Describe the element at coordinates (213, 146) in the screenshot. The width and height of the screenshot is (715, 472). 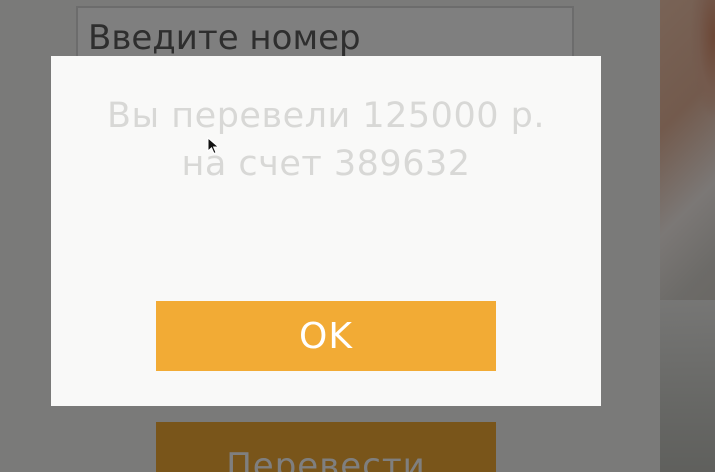
I see `mouse-pointer-icon` at that location.